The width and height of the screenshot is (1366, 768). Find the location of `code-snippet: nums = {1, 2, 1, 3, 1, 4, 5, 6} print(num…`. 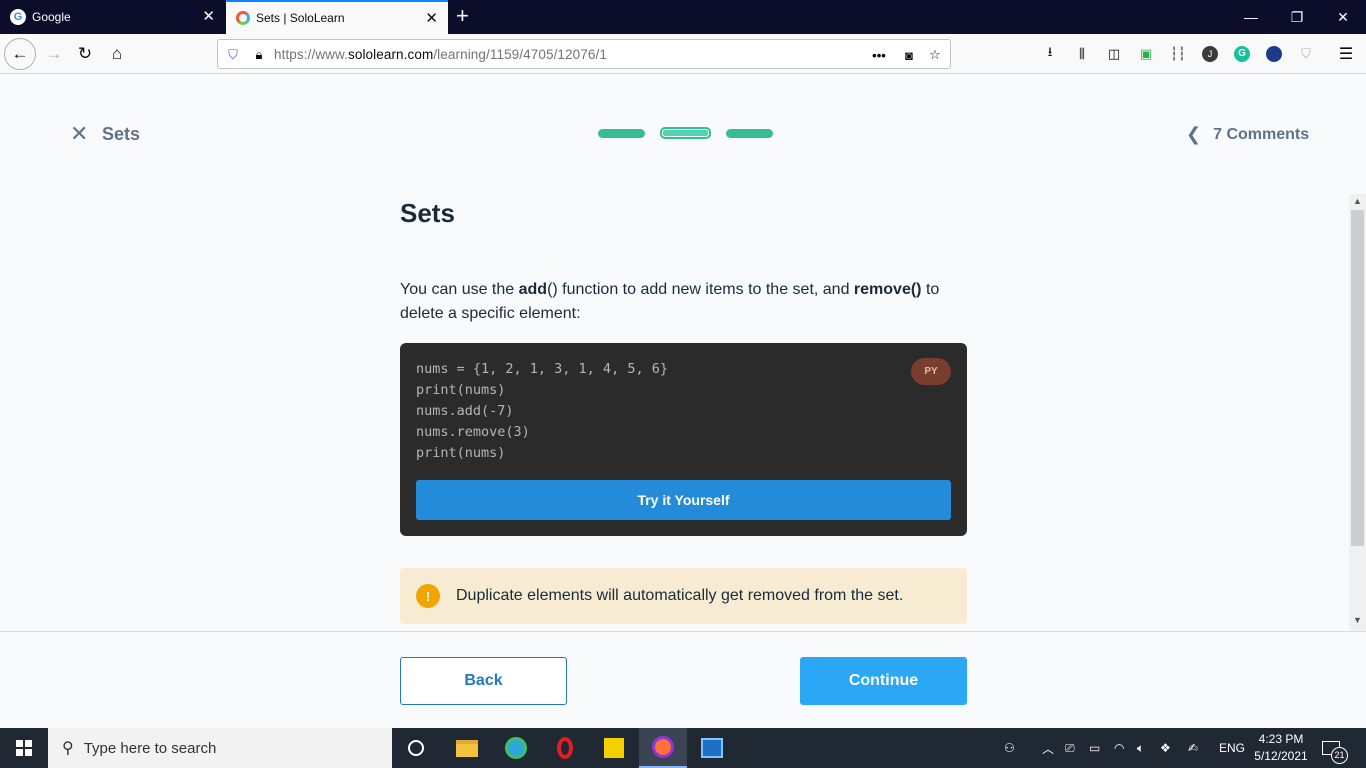

code-snippet: nums = {1, 2, 1, 3, 1, 4, 5, 6} print(num… is located at coordinates (683, 439).